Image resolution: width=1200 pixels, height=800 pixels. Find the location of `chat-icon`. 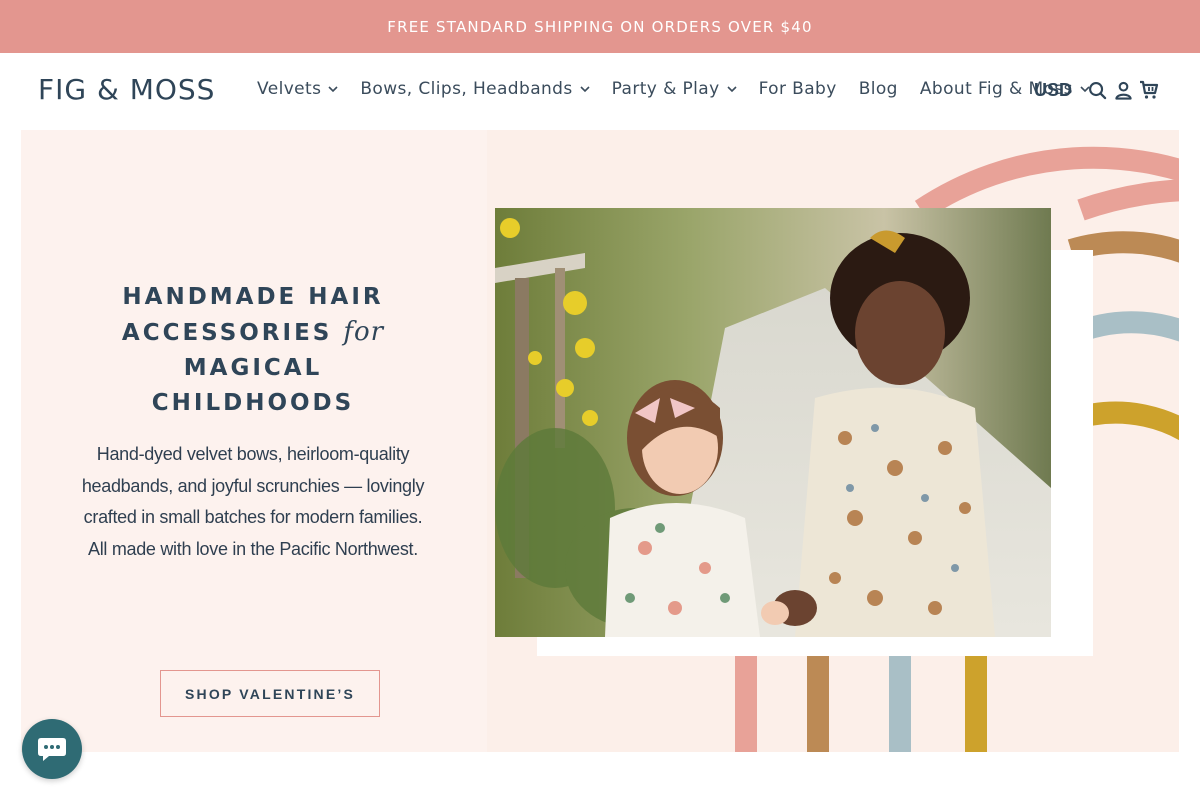

chat-icon is located at coordinates (52, 749).